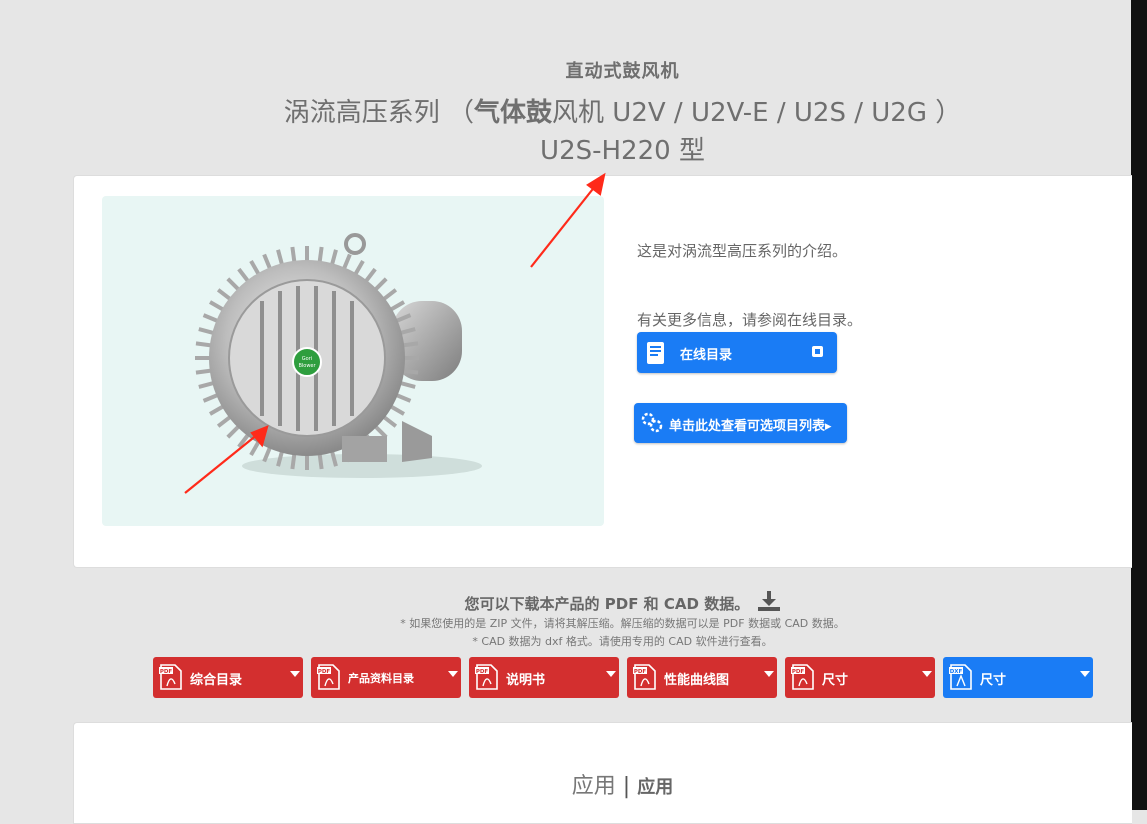 This screenshot has width=1147, height=824. I want to click on download-performance-curve-button: PDF 性能曲线图, so click(702, 677).